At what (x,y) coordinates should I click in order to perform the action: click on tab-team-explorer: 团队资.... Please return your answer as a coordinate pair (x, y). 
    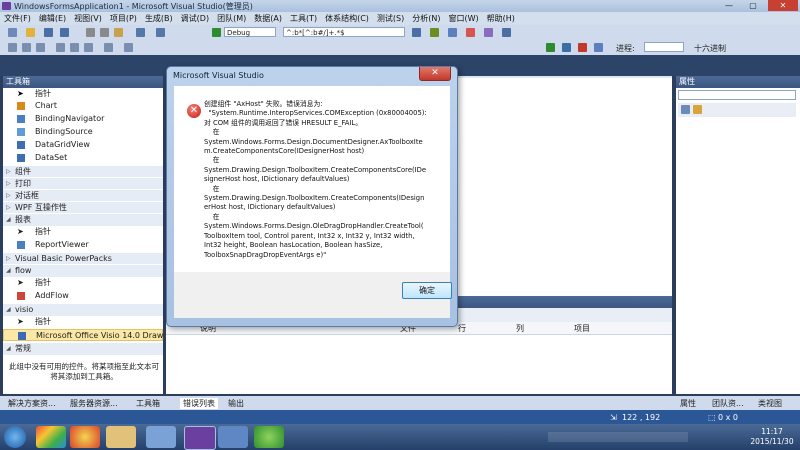
    Looking at the image, I should click on (728, 403).